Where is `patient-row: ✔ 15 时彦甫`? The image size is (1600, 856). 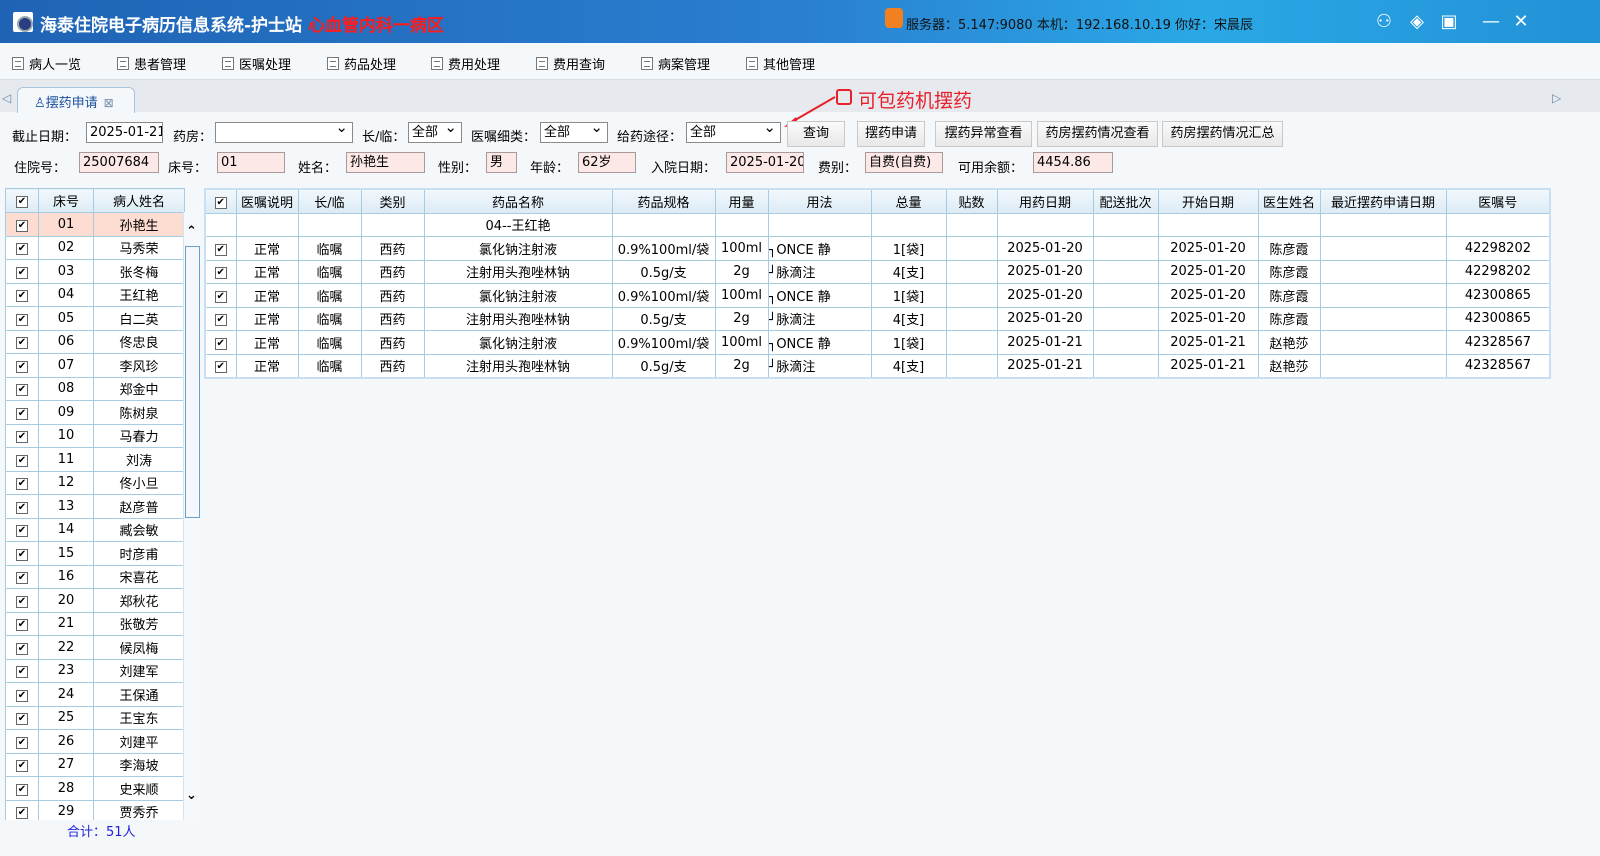 patient-row: ✔ 15 时彦甫 is located at coordinates (95, 553).